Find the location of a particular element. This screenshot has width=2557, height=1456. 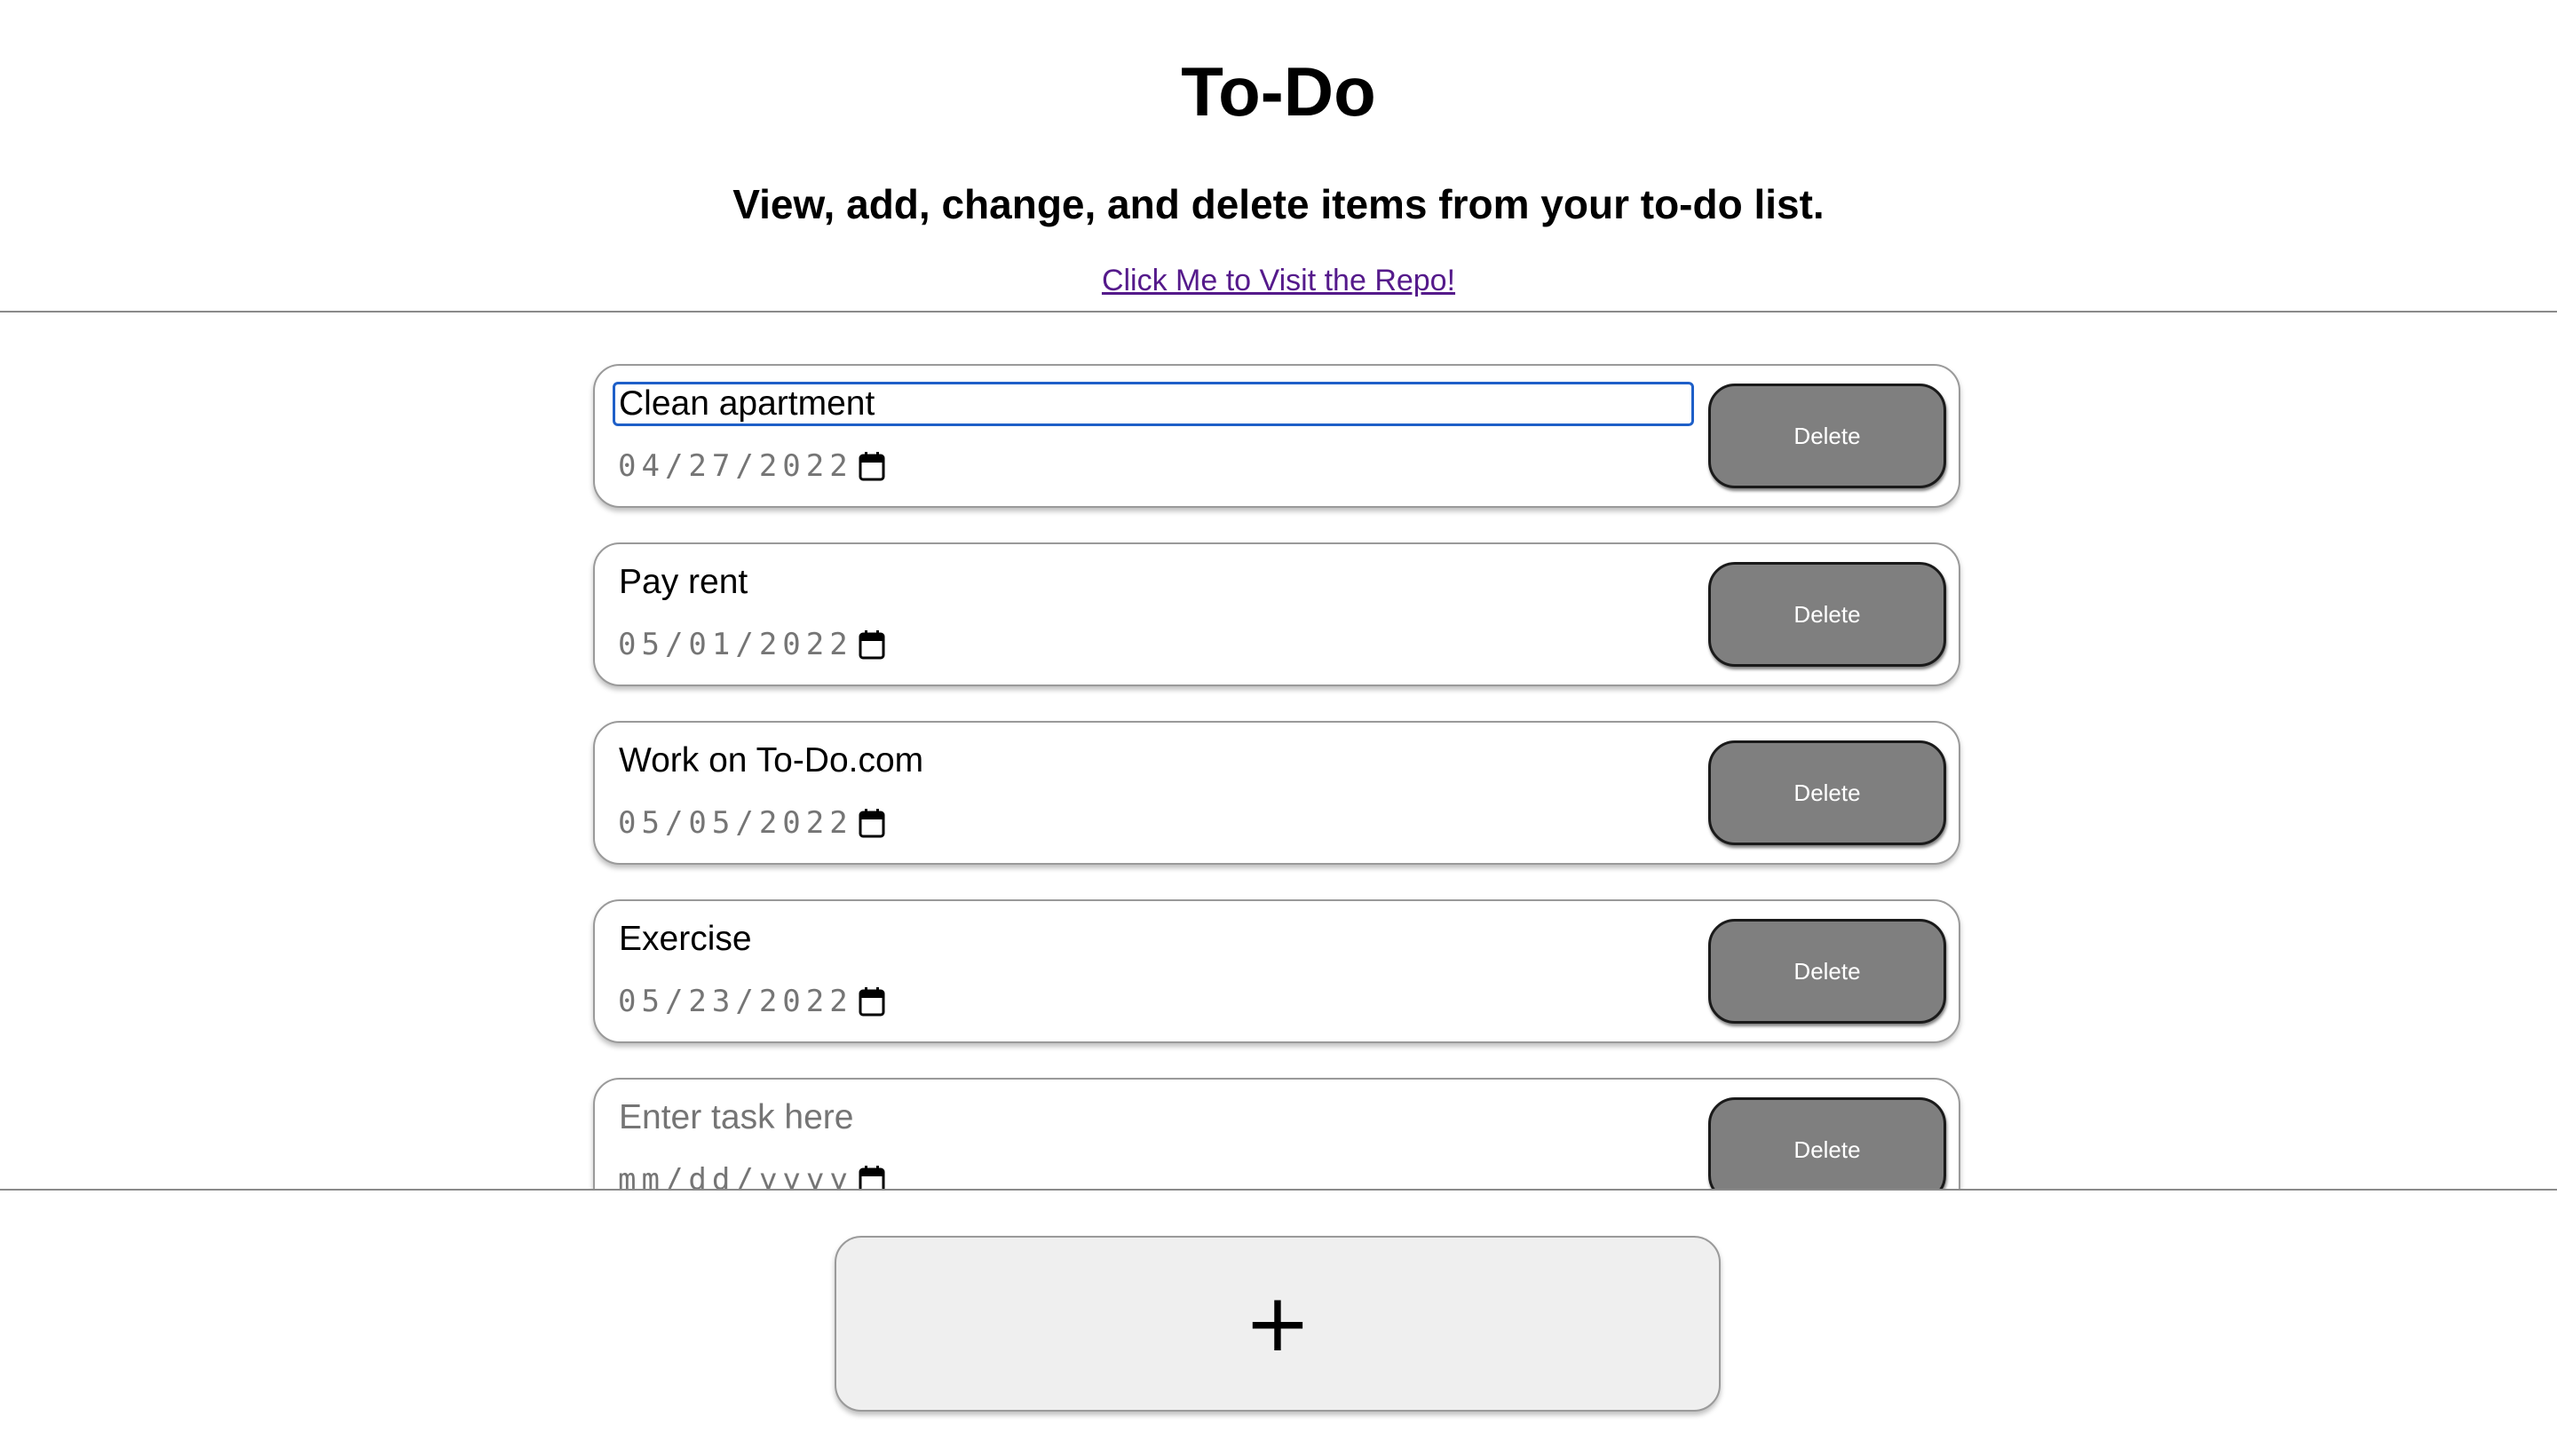

page-title: To-Do is located at coordinates (1278, 91).